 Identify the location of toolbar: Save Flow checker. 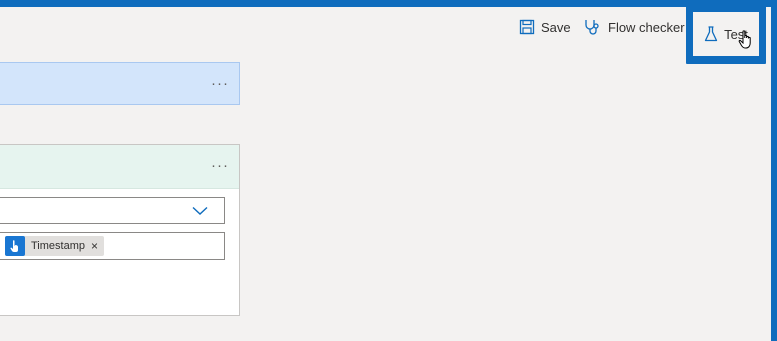
(385, 27).